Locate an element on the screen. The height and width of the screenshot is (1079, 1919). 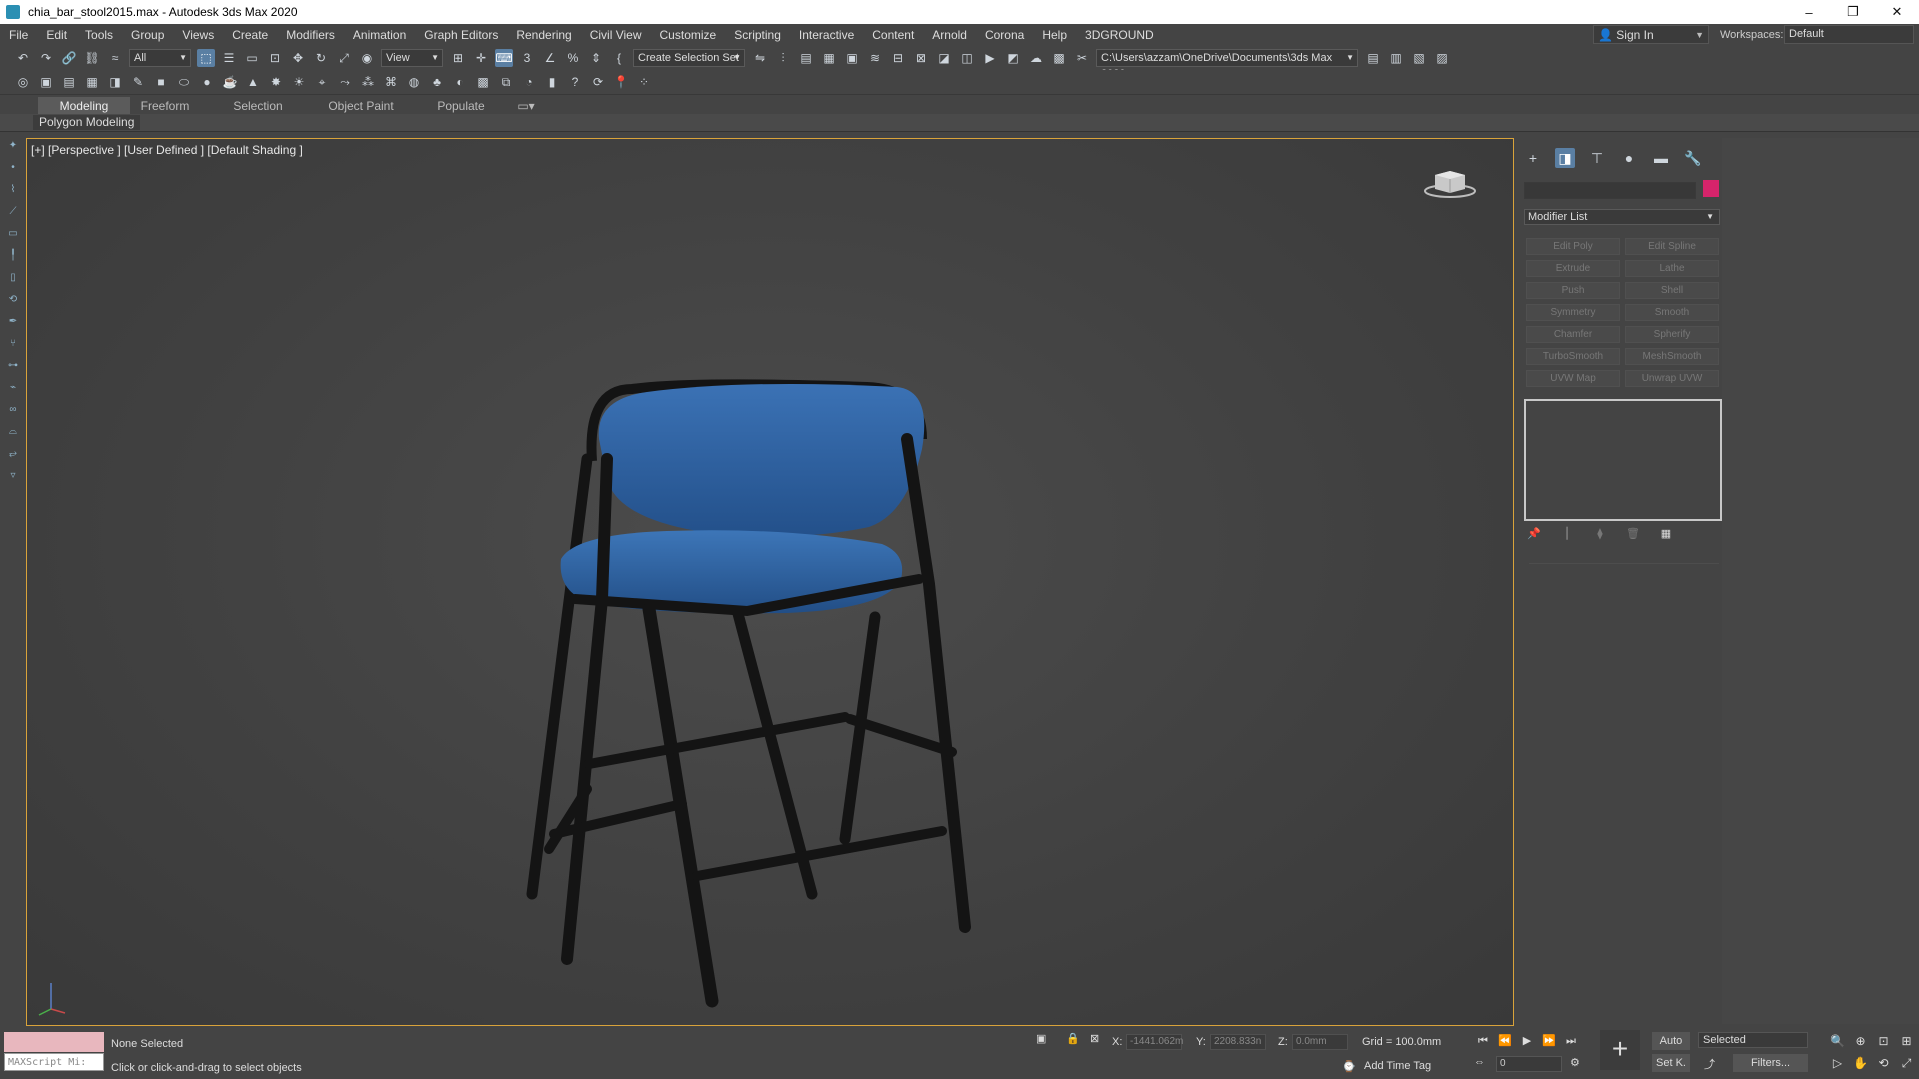
maxscript-listener-field is located at coordinates (54, 1042).